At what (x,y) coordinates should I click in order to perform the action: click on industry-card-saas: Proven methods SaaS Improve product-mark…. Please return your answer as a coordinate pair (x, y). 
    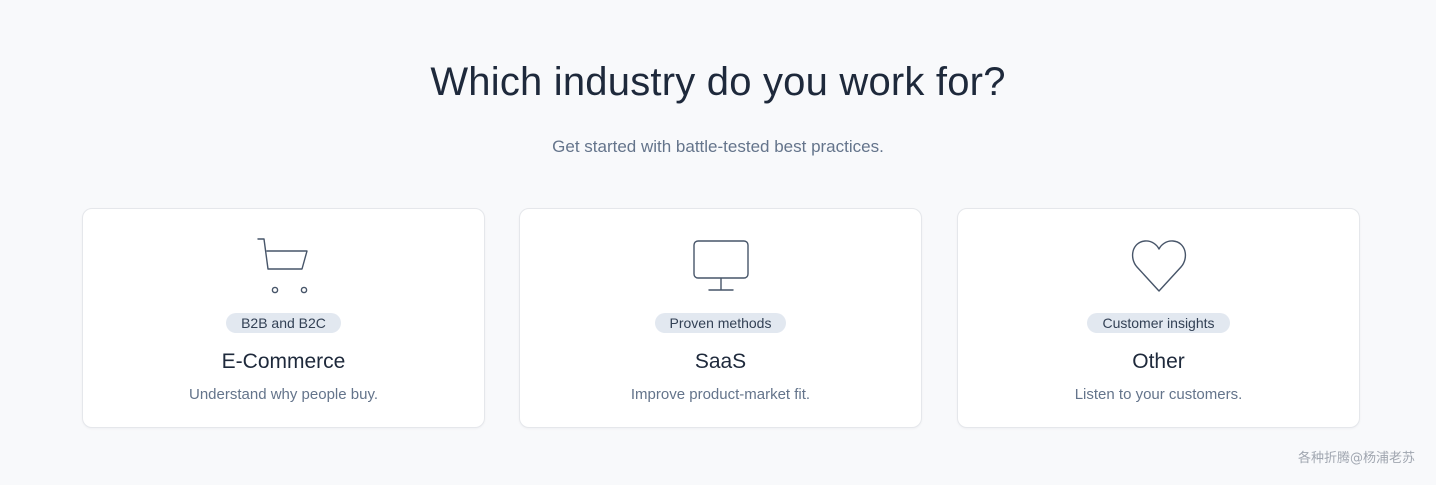
    Looking at the image, I should click on (720, 318).